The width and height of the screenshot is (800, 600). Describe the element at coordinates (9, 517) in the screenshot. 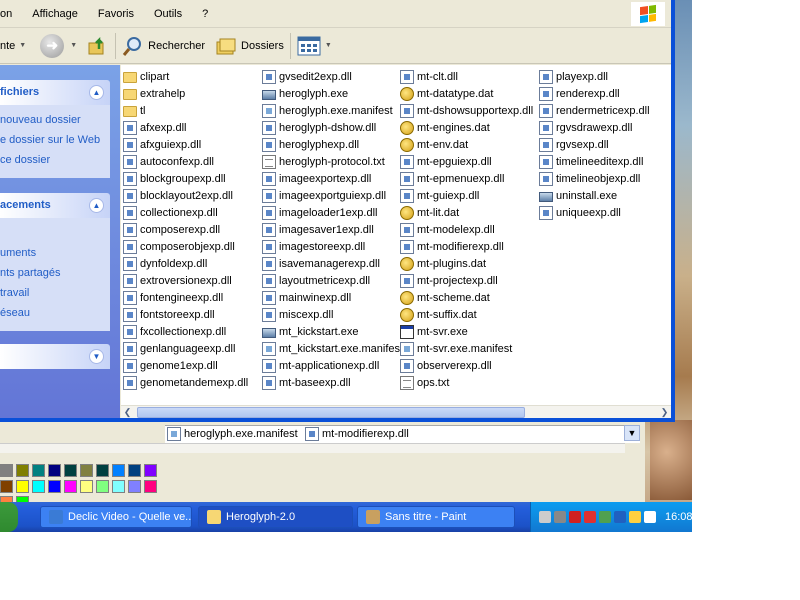

I see `start-button` at that location.